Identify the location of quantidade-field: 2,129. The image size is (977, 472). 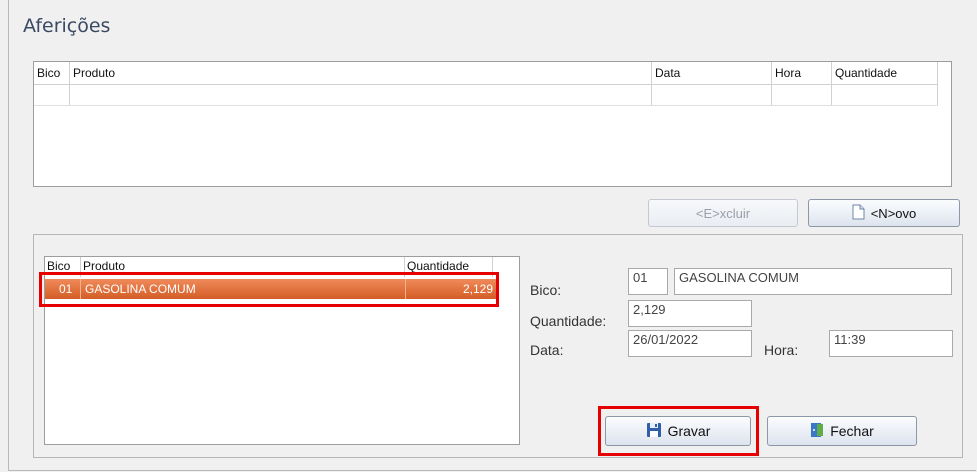
(690, 313).